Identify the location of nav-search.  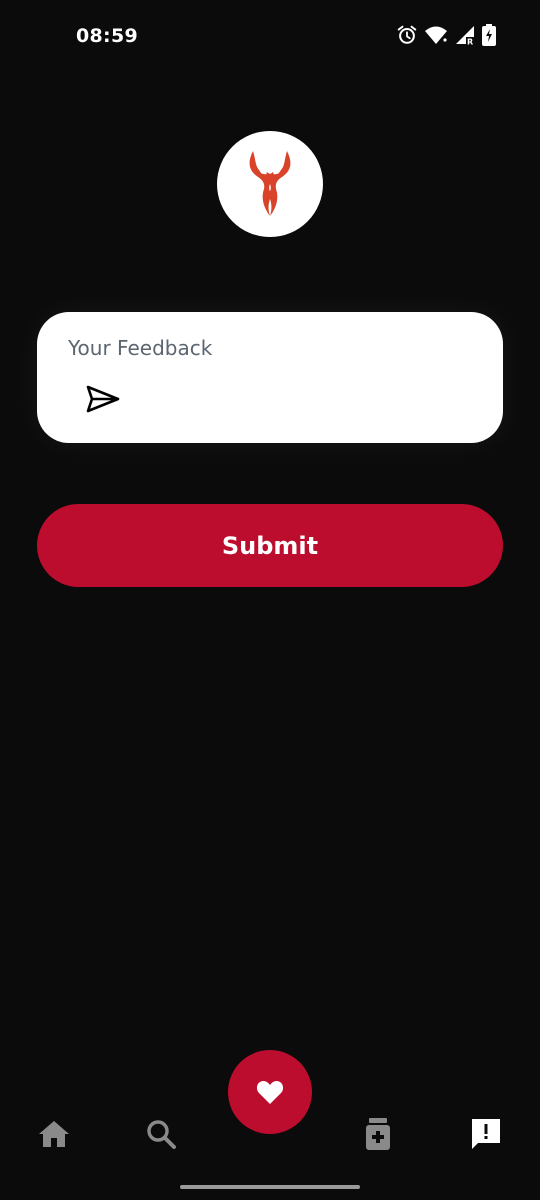
(161, 1134).